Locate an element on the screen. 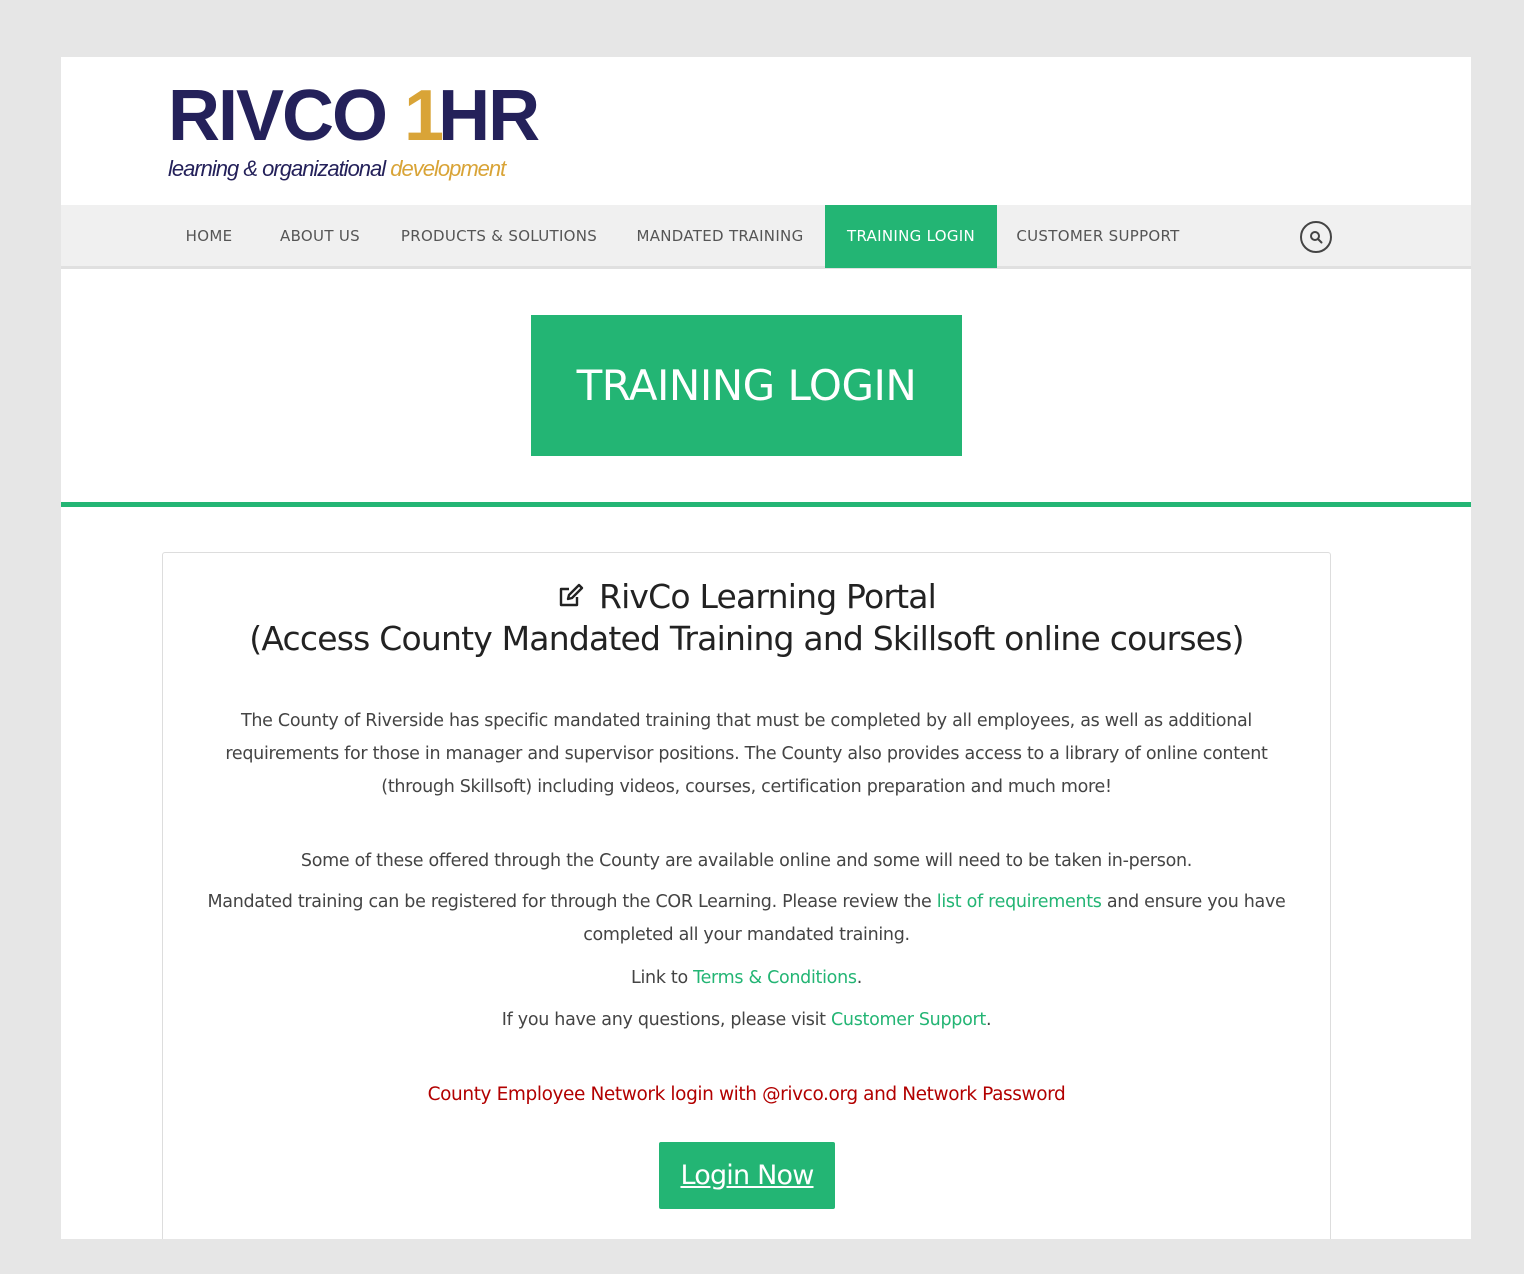 The width and height of the screenshot is (1524, 1274). logo-brand-suffix: HR is located at coordinates (489, 116).